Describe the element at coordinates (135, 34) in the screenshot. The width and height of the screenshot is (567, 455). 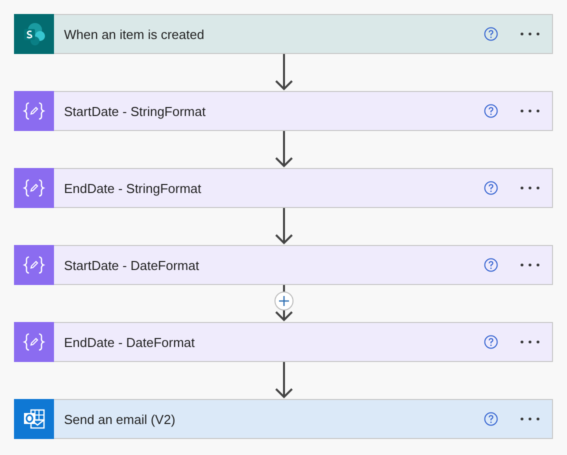
I see `step-title: When an item is created` at that location.